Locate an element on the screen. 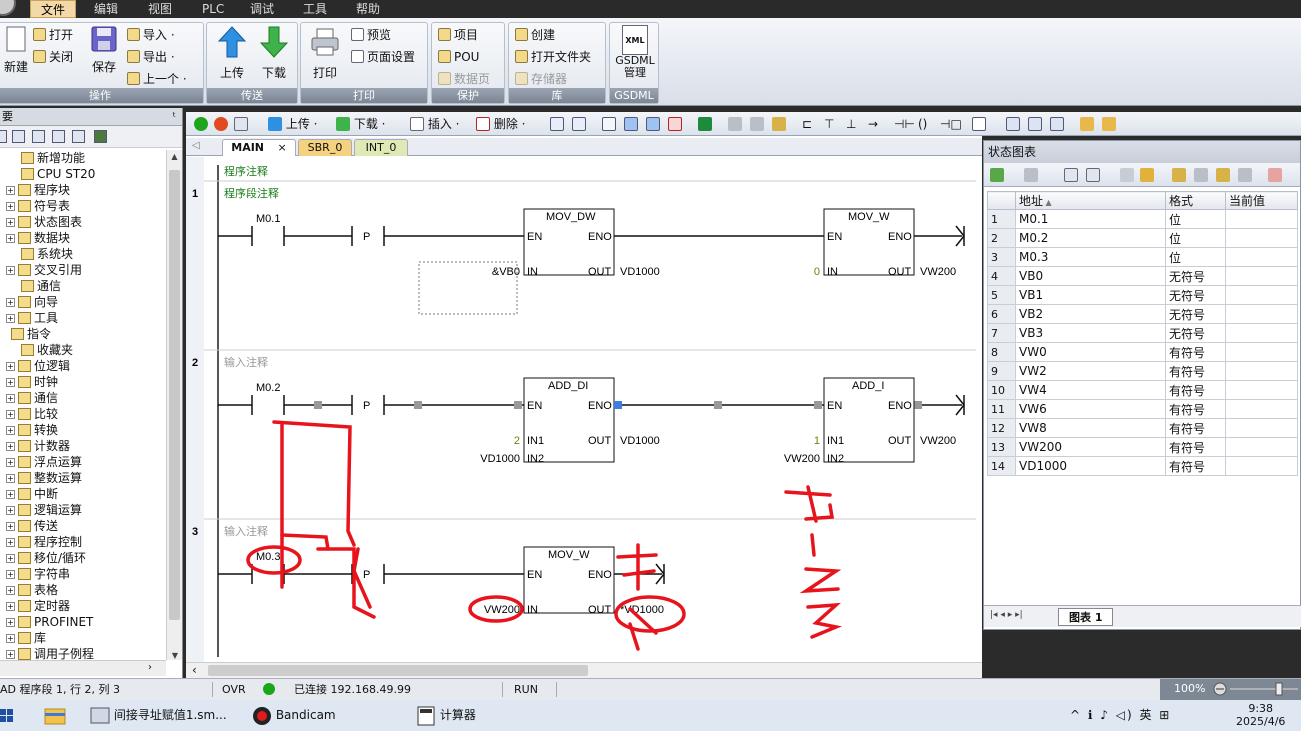 The height and width of the screenshot is (731, 1301). tab-main: MAIN × is located at coordinates (259, 147).